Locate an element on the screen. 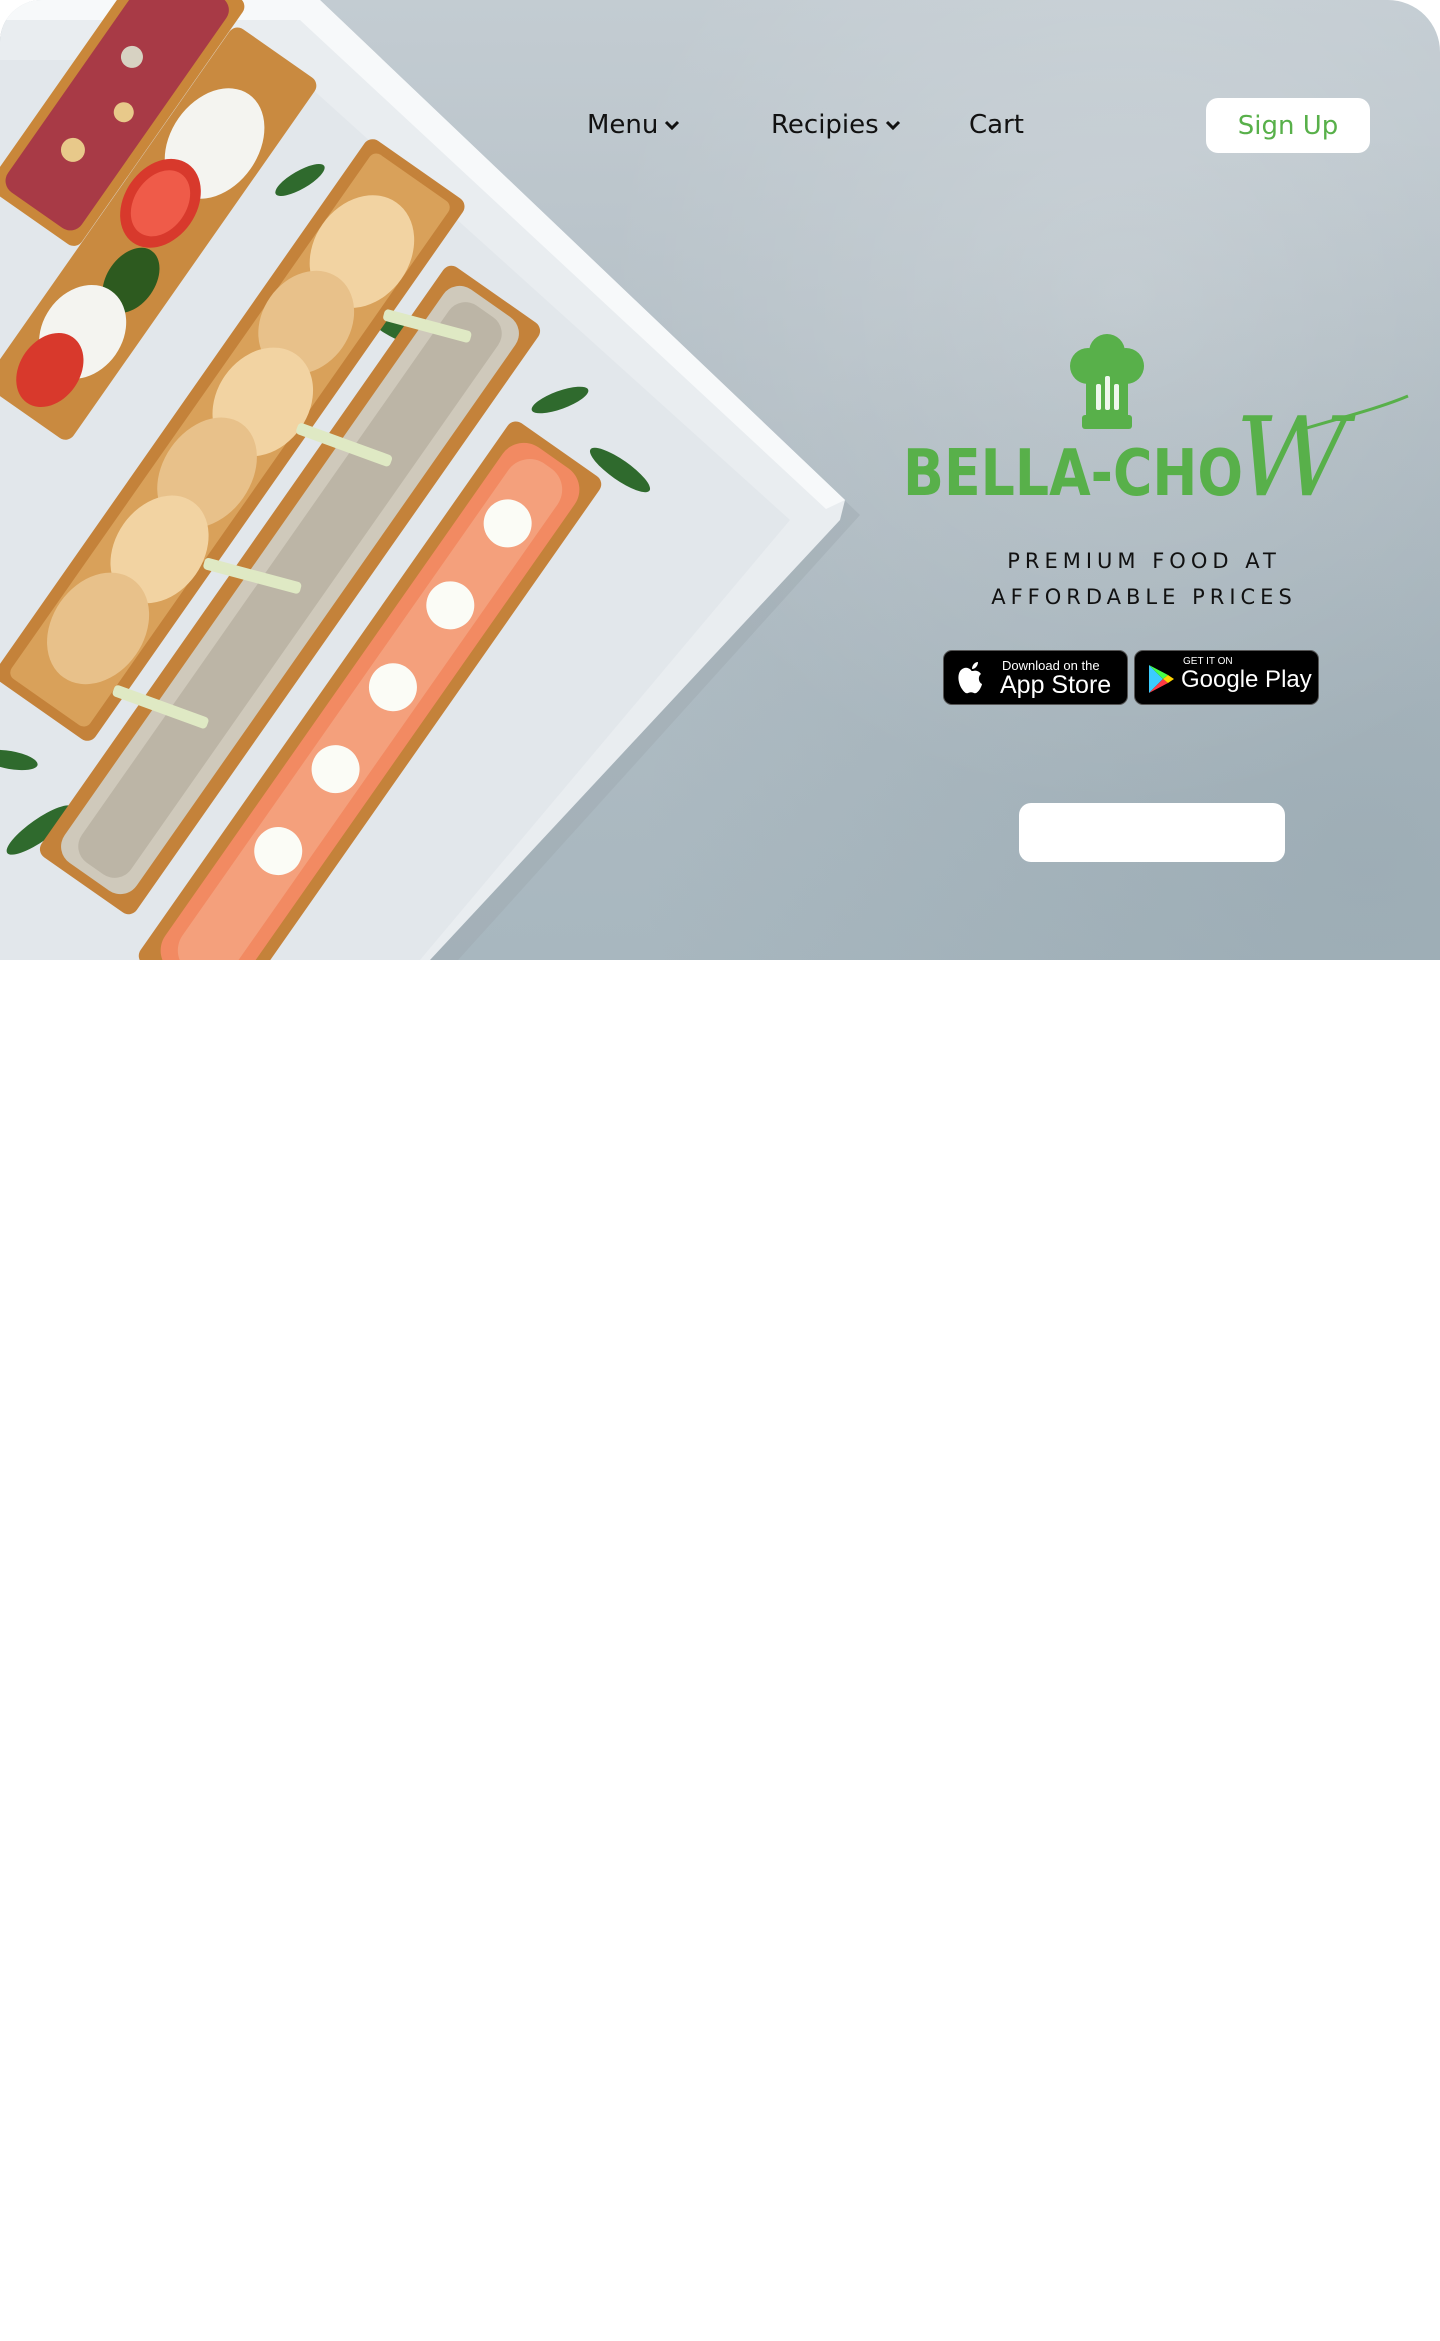 The height and width of the screenshot is (2341, 1440). svg-text: W is located at coordinates (1295, 448).